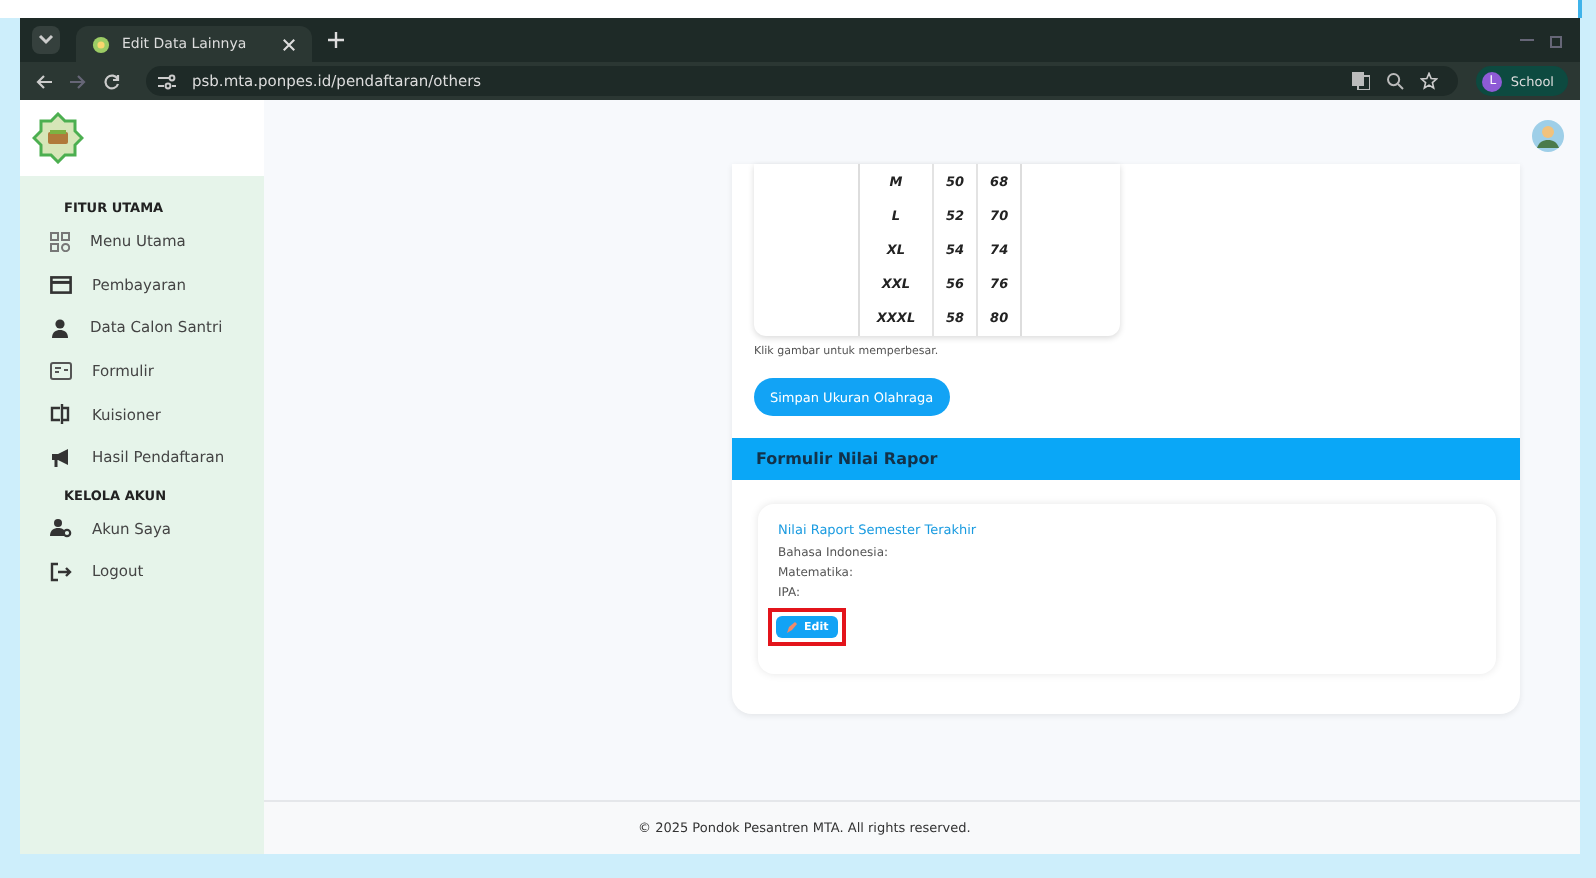 The width and height of the screenshot is (1596, 878). What do you see at coordinates (61, 414) in the screenshot?
I see `bracket-icon` at bounding box center [61, 414].